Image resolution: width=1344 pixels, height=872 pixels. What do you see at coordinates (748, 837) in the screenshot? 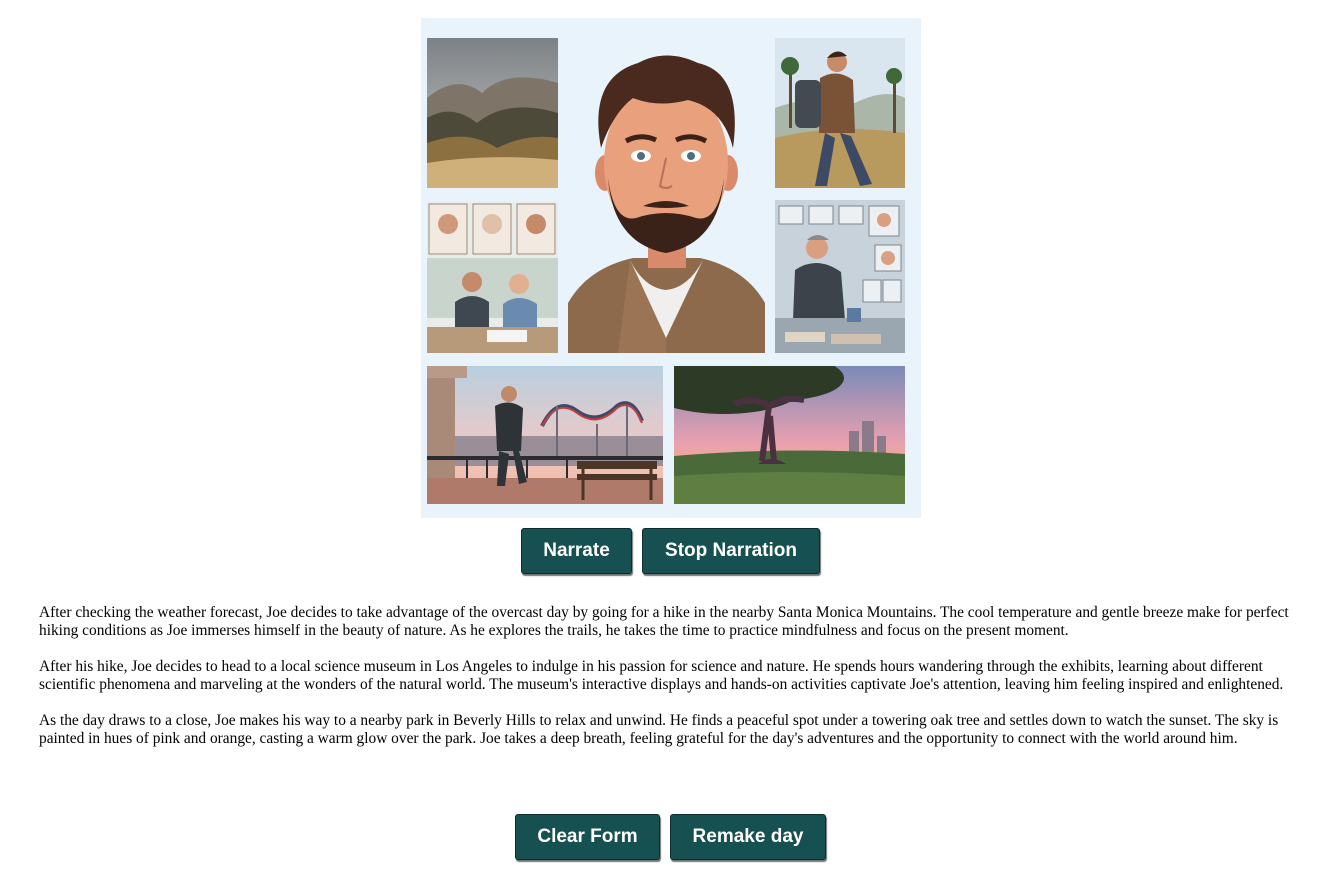
I see `remake-day-button: Remake day` at bounding box center [748, 837].